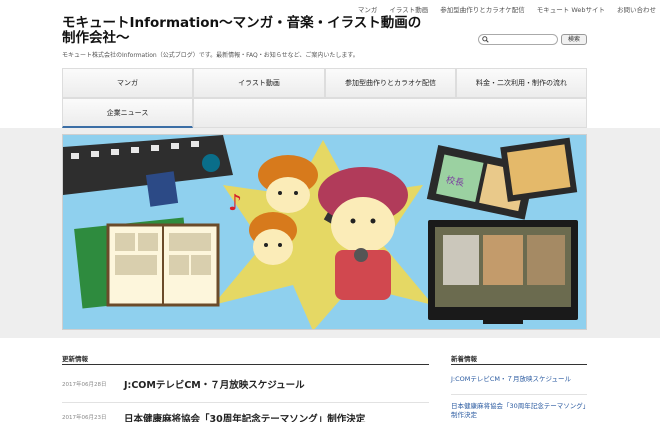 This screenshot has height=422, width=660. What do you see at coordinates (519, 394) in the screenshot?
I see `sidebar-separator` at bounding box center [519, 394].